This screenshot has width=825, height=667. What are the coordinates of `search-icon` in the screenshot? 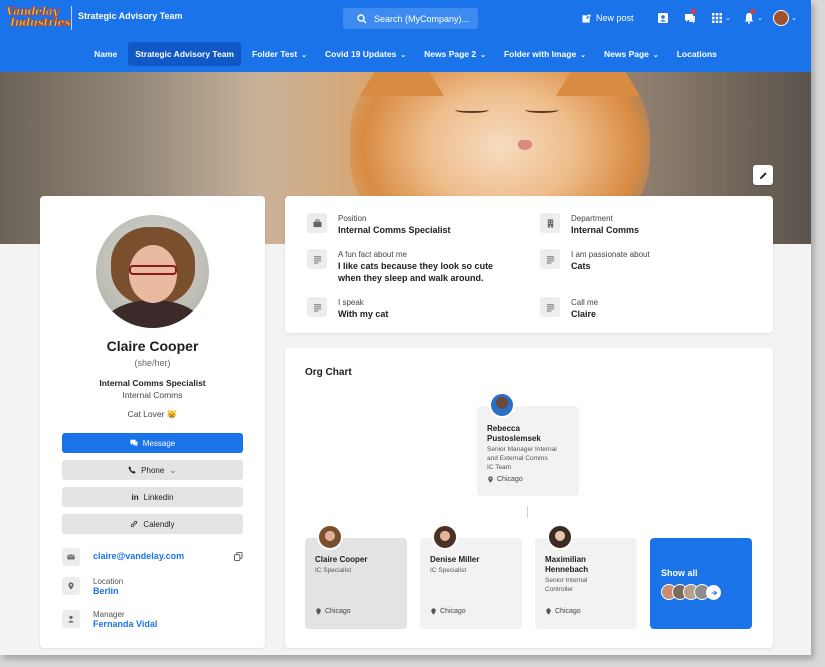 It's located at (362, 18).